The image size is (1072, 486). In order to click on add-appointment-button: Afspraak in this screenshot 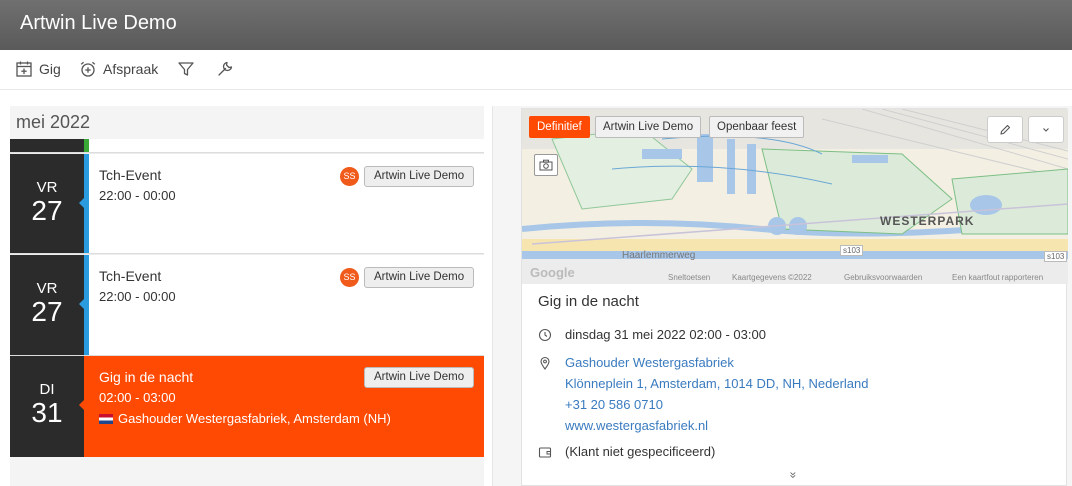, I will do `click(118, 69)`.